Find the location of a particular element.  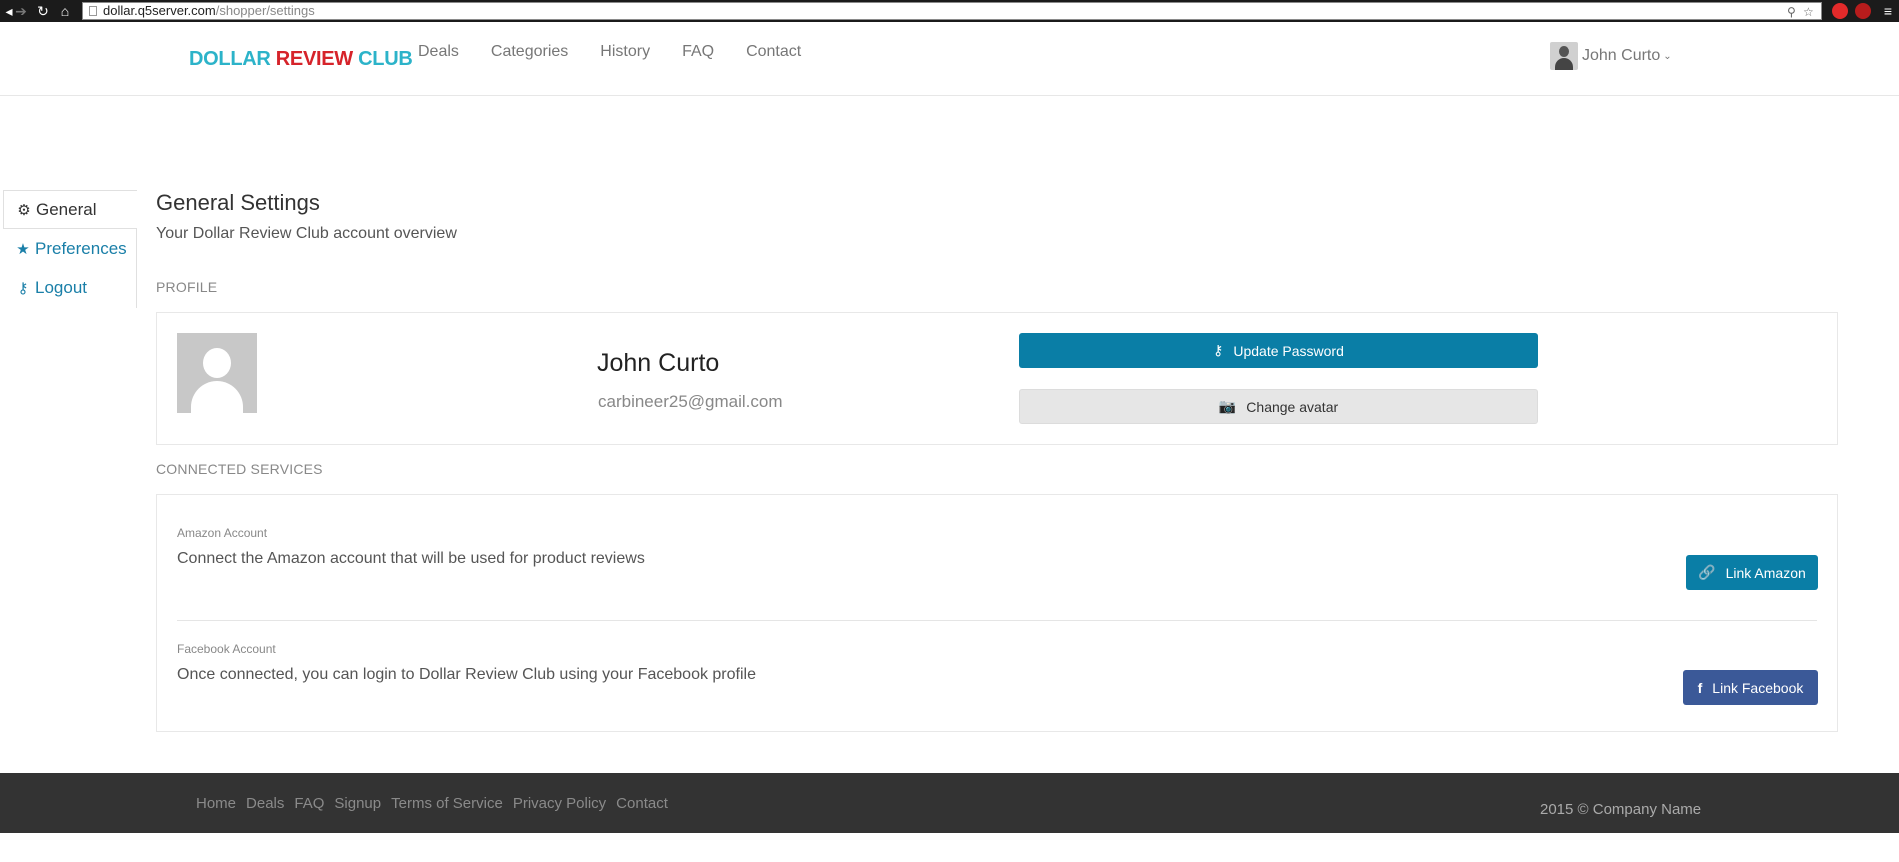

link-amazon-label: Link Amazon is located at coordinates (1765, 572).